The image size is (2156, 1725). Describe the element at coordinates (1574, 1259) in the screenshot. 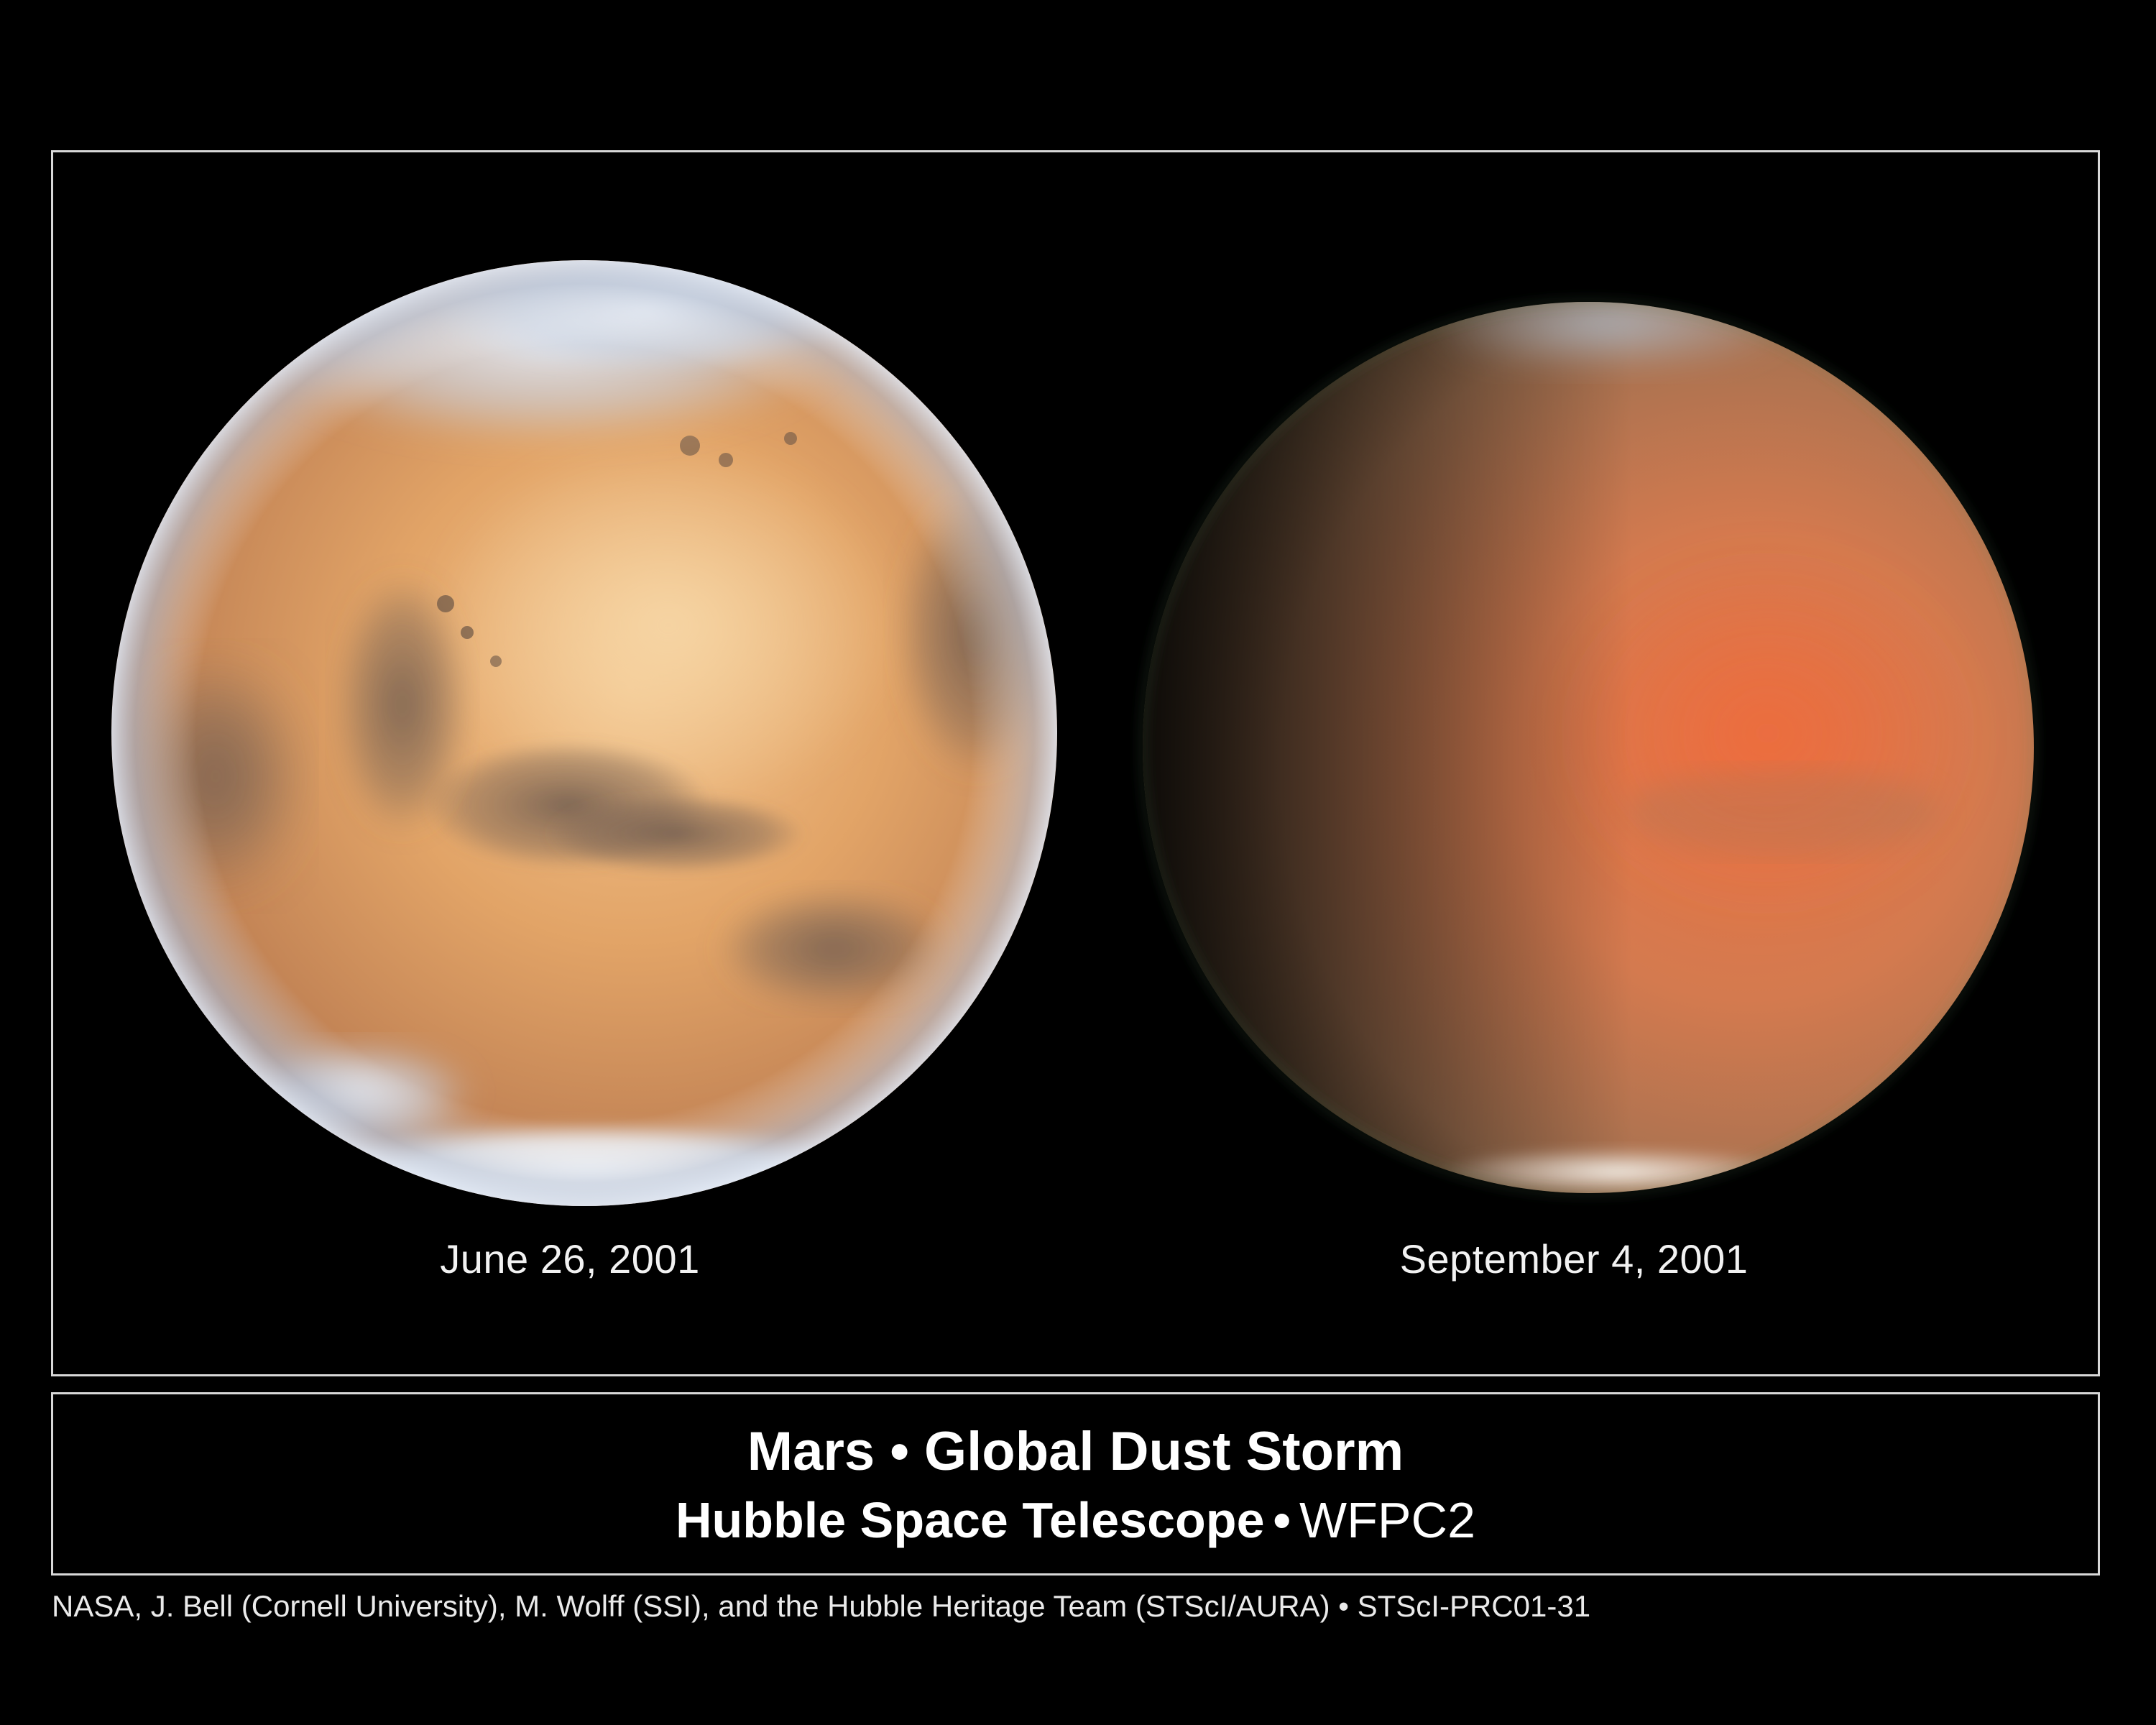

I see `date-label-september: September 4, 2001` at that location.